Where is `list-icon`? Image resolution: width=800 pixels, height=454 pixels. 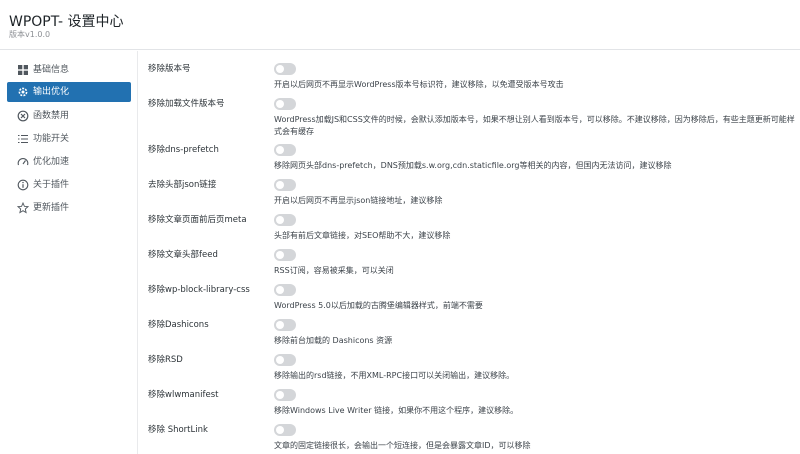 list-icon is located at coordinates (23, 139).